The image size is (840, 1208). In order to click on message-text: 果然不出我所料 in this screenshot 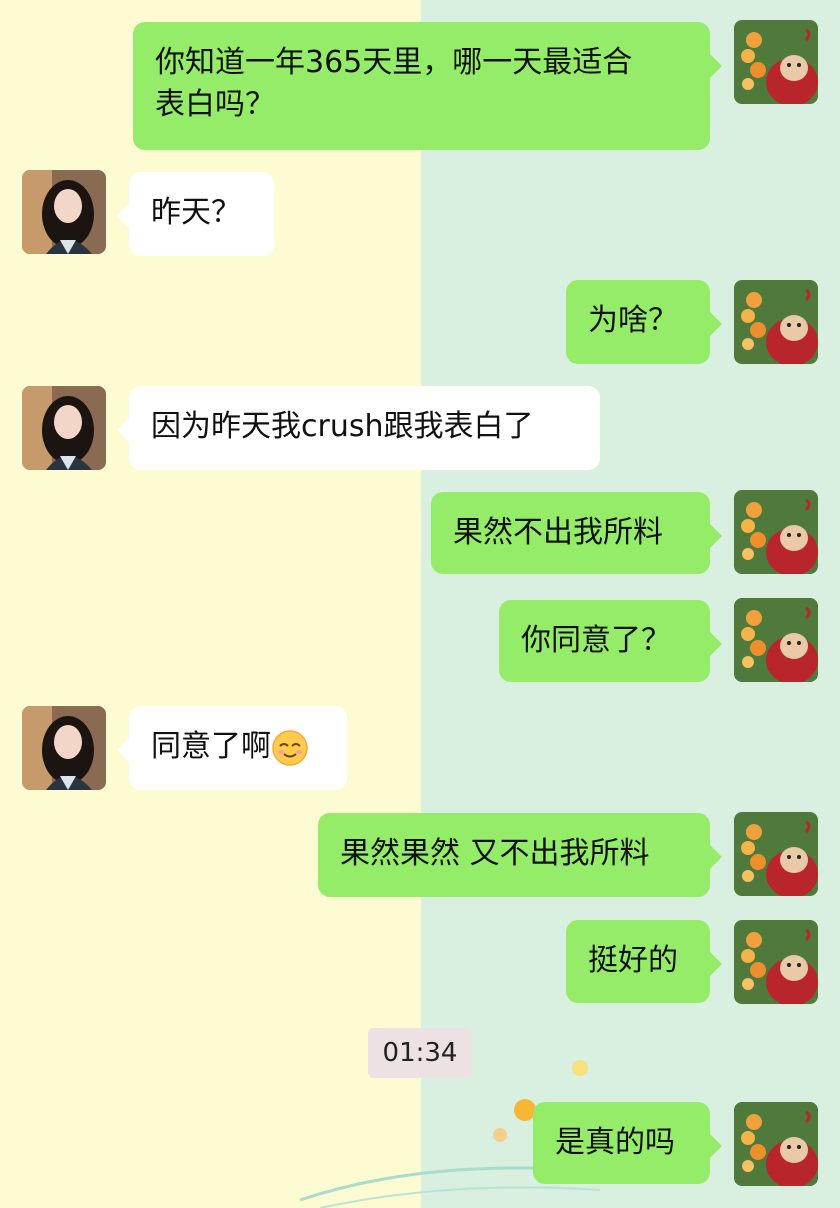, I will do `click(558, 532)`.